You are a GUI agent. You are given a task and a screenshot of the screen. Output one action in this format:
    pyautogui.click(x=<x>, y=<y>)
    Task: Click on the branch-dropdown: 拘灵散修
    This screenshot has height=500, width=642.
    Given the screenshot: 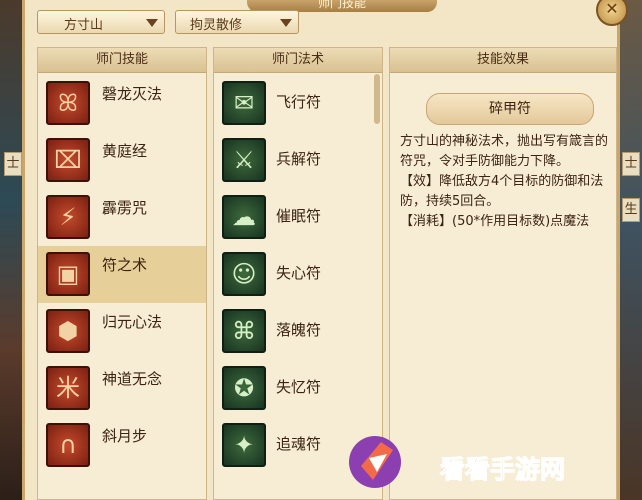 What is the action you would take?
    pyautogui.click(x=237, y=22)
    